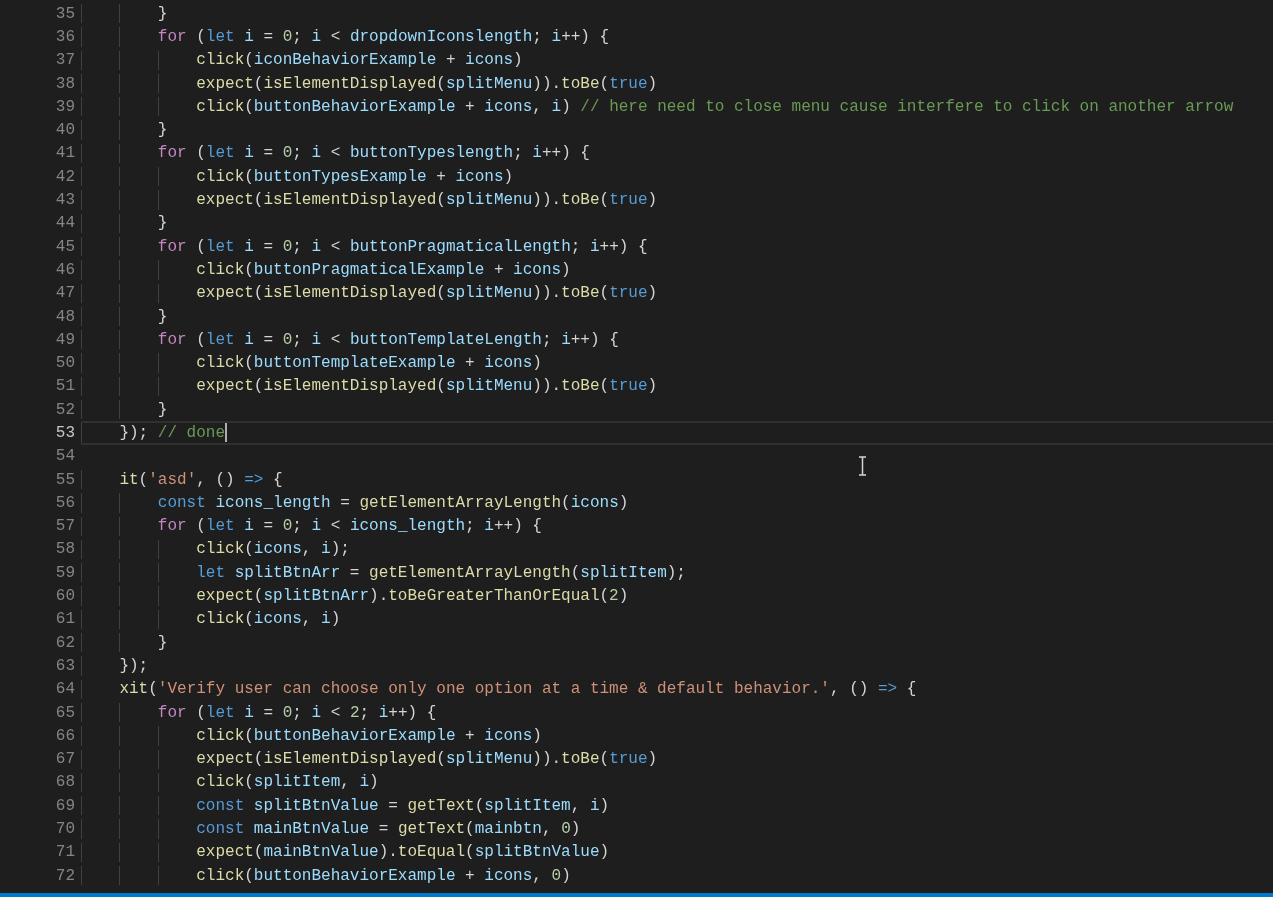 The image size is (1273, 897). Describe the element at coordinates (64, 713) in the screenshot. I see `line-number: 65` at that location.